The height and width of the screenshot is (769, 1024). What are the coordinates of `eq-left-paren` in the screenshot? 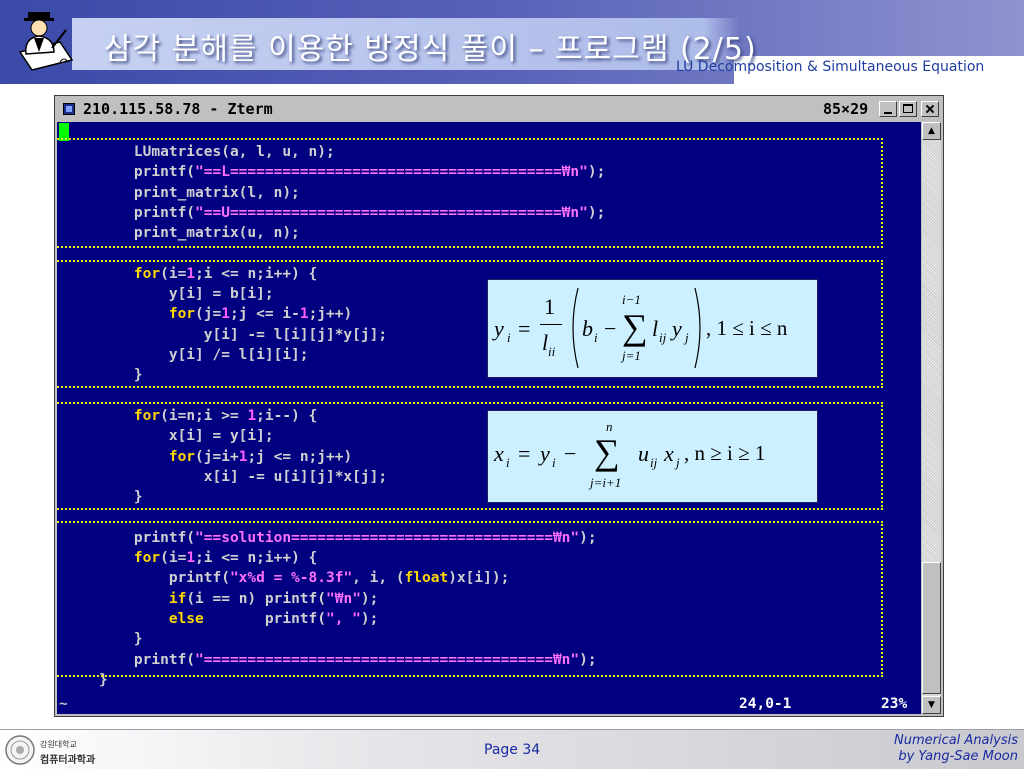 It's located at (575, 328).